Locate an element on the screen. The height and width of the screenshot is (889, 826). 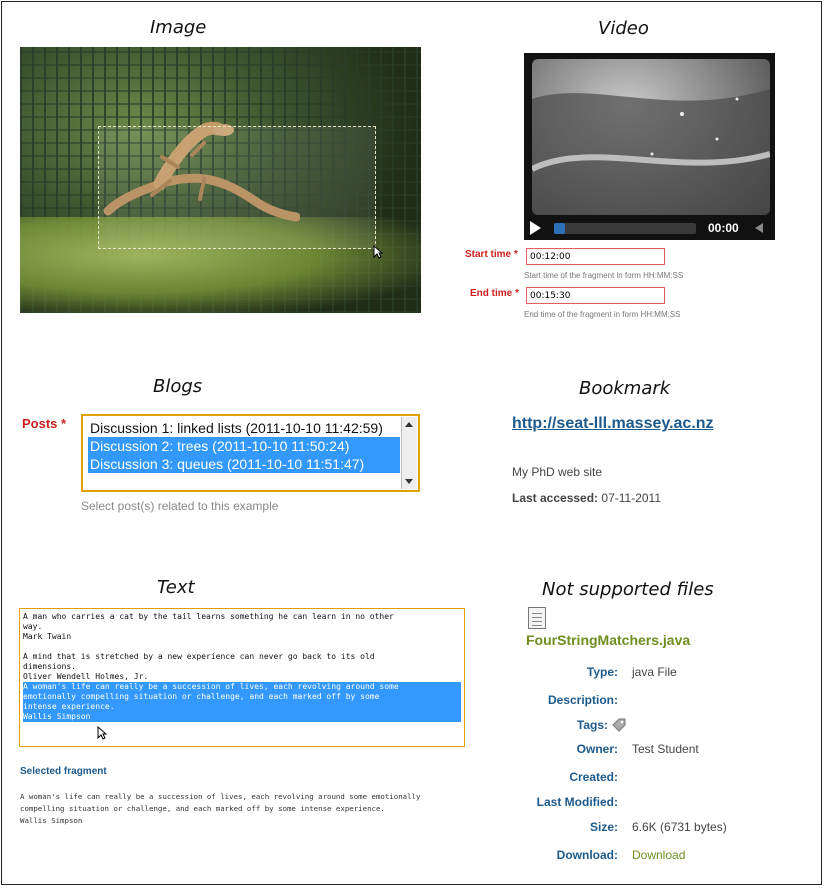
video-player: 00:00 is located at coordinates (649, 146).